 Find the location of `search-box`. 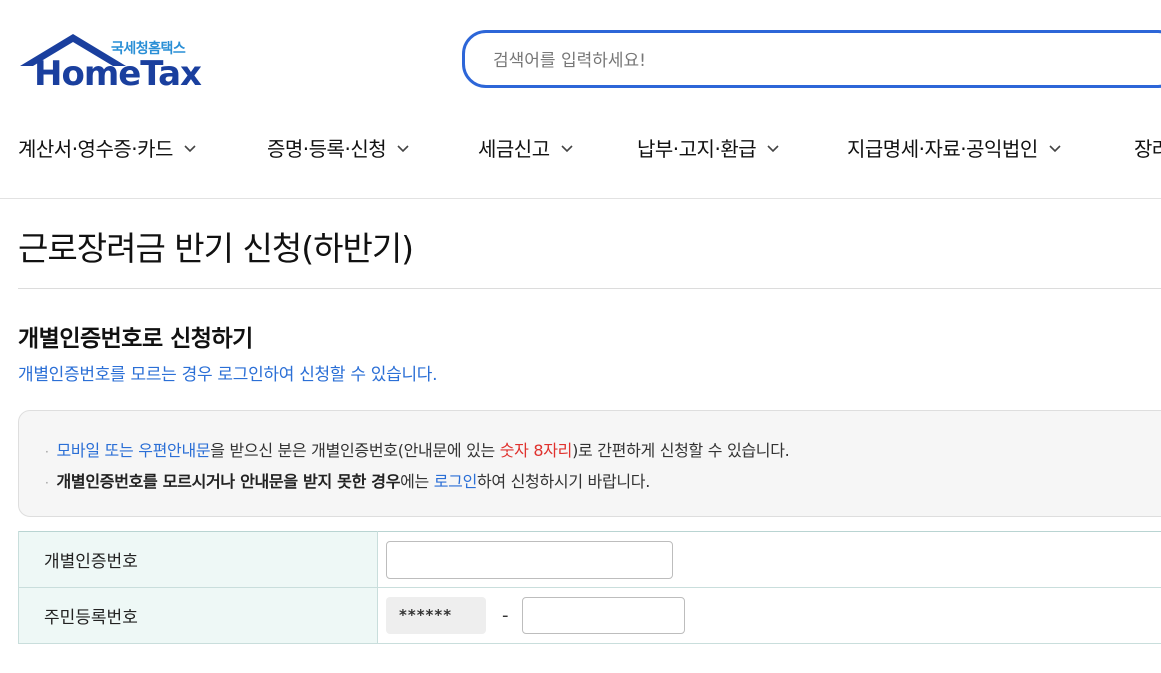

search-box is located at coordinates (811, 59).